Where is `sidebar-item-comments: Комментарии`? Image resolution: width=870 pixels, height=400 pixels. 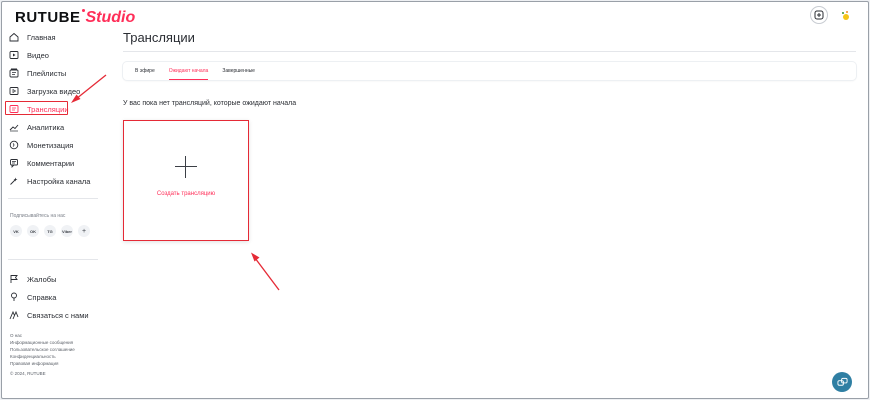
sidebar-item-comments: Комментарии is located at coordinates (52, 163).